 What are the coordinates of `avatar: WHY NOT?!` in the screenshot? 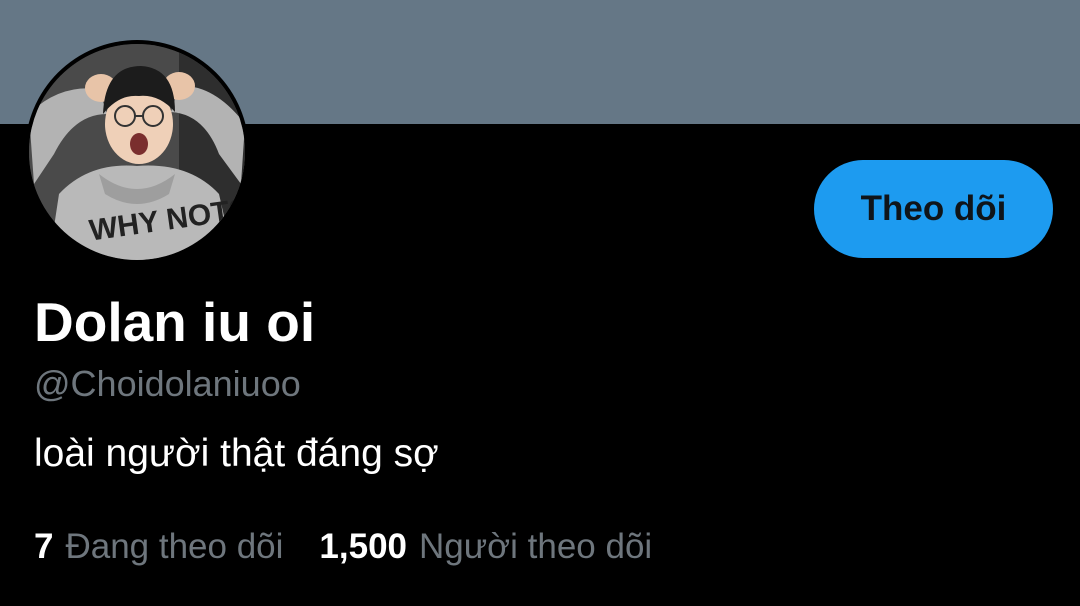 It's located at (137, 152).